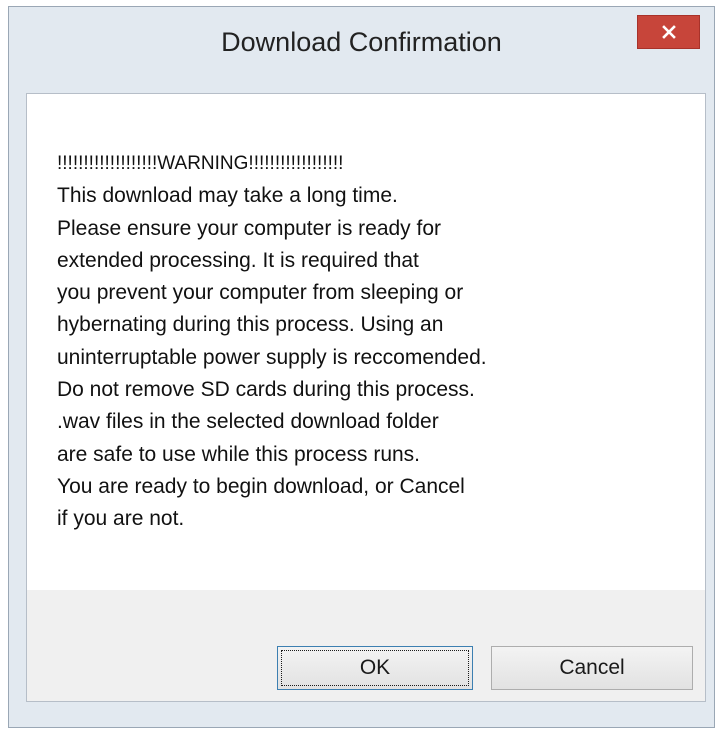 Image resolution: width=717 pixels, height=739 pixels. I want to click on ok-button: OK, so click(375, 668).